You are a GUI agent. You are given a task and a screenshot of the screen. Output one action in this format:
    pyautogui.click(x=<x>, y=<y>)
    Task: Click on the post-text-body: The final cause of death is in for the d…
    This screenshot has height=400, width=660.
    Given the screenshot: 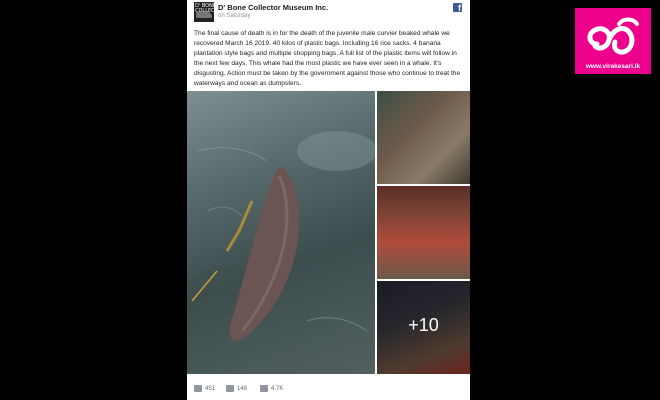 What is the action you would take?
    pyautogui.click(x=327, y=58)
    